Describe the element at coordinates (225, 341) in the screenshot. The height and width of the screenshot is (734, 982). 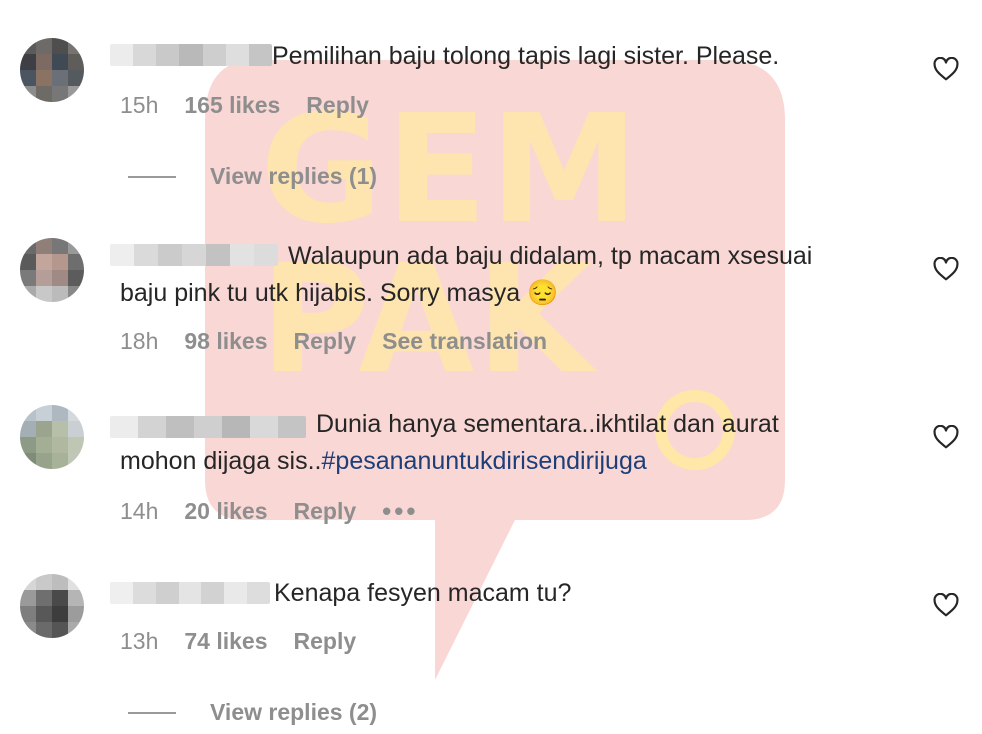
I see `likes-count: 98 likes` at that location.